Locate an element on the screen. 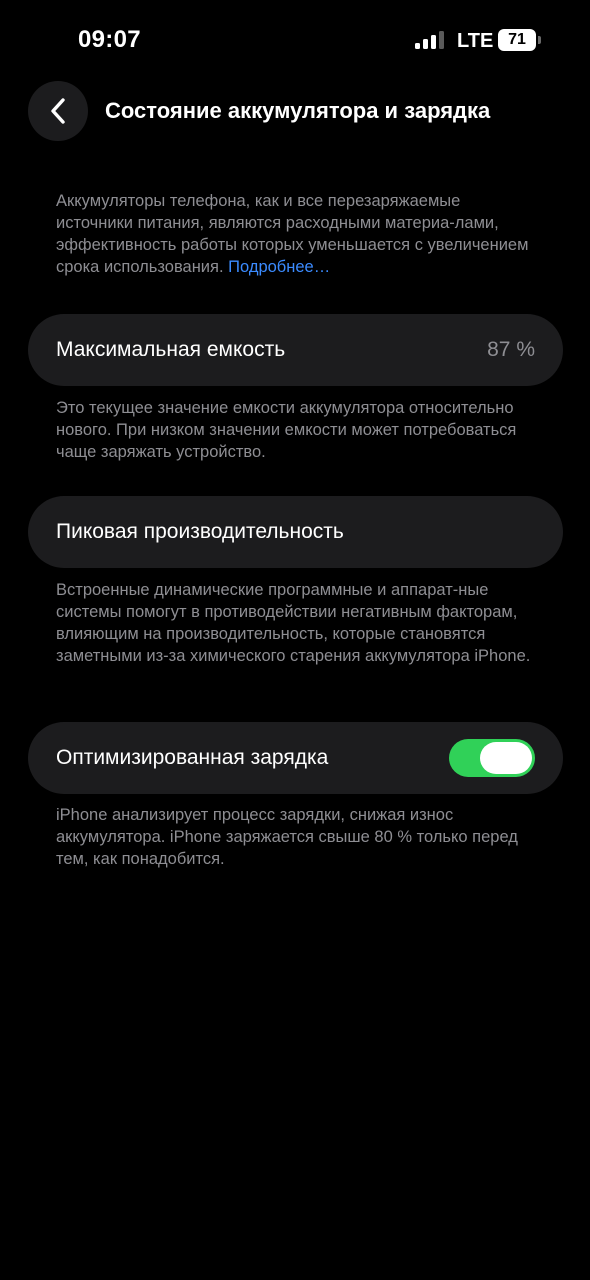 The width and height of the screenshot is (590, 1280). peak-performance-row: Пиковая производительность is located at coordinates (295, 532).